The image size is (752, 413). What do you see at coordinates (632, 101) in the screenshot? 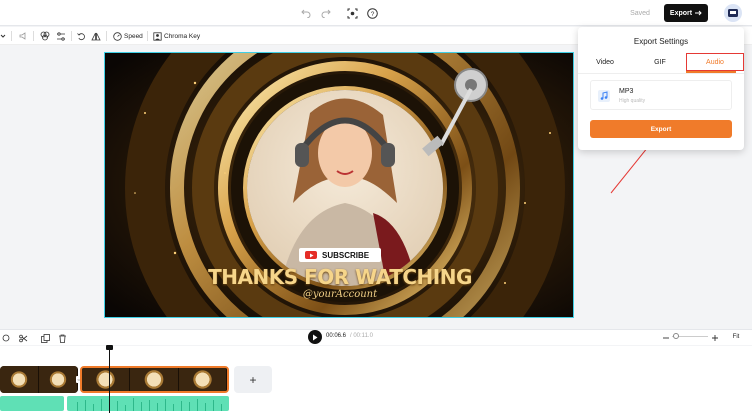
I see `format-quality: High quality` at bounding box center [632, 101].